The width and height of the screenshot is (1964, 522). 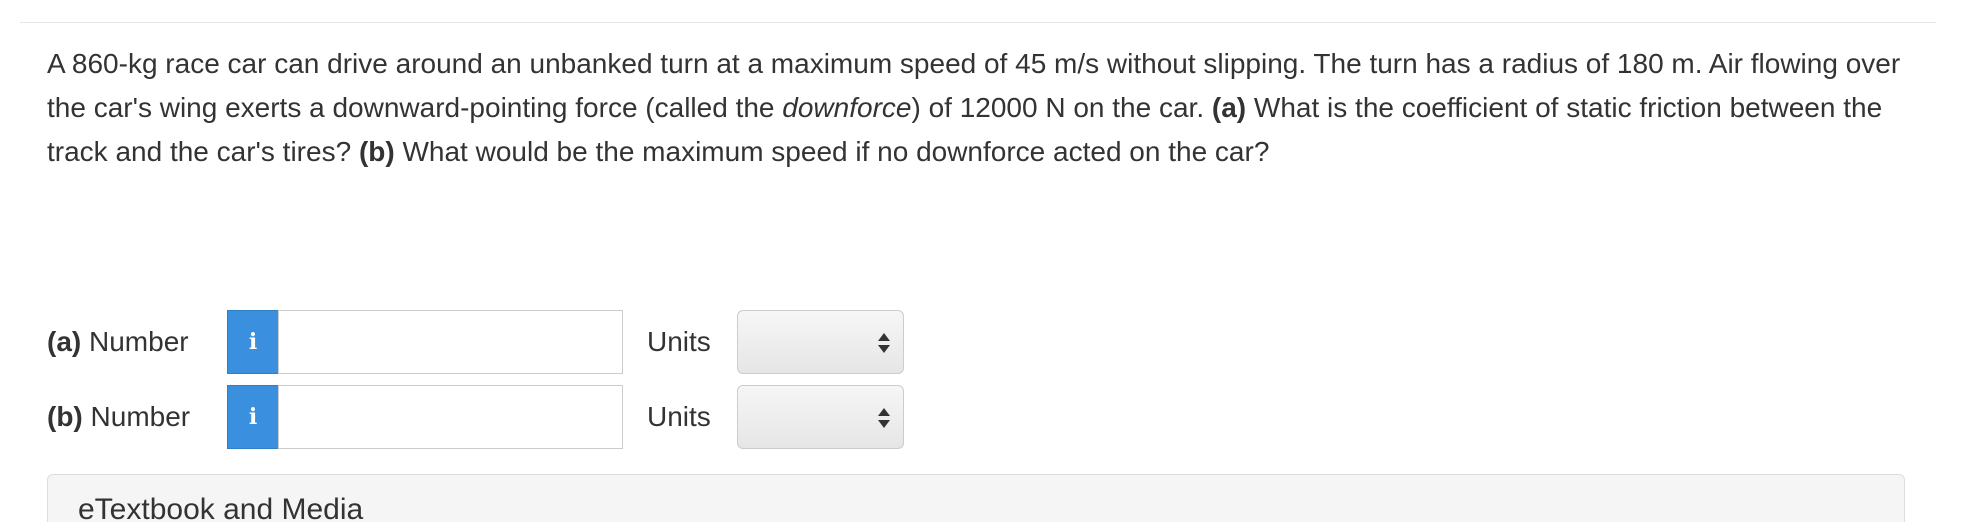 What do you see at coordinates (679, 416) in the screenshot?
I see `answer-b-units-label: Units` at bounding box center [679, 416].